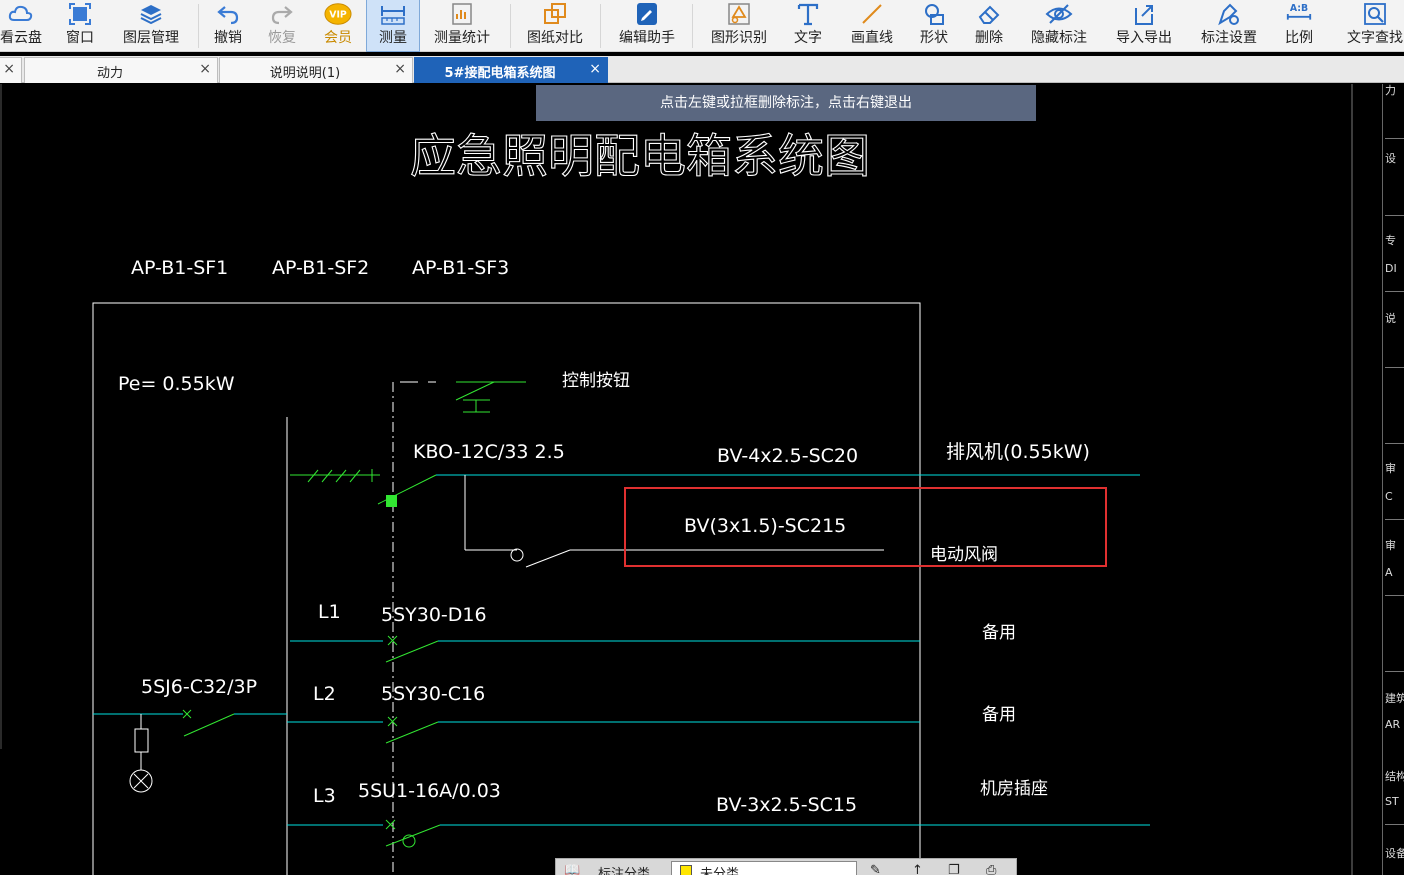  I want to click on scale-icon-text: A:B, so click(1299, 8).